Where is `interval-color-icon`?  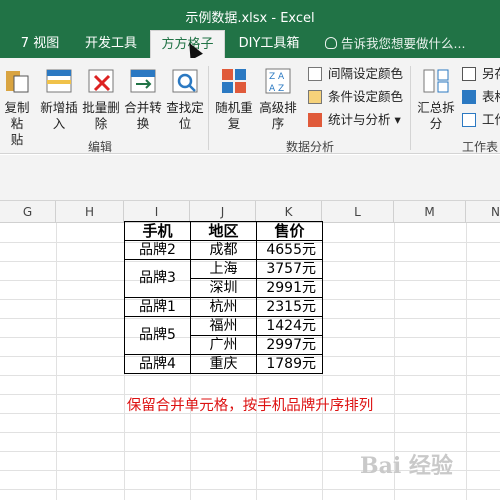 interval-color-icon is located at coordinates (315, 74).